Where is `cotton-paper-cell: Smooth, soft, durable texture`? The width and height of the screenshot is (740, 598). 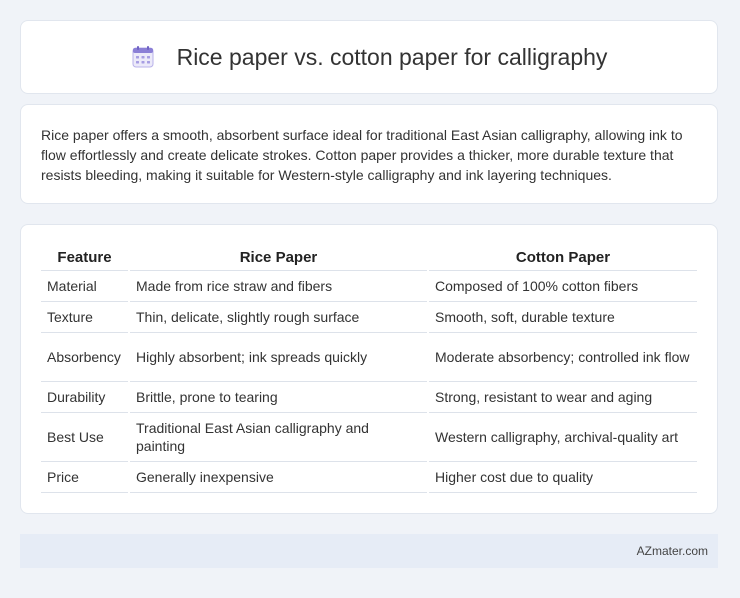 cotton-paper-cell: Smooth, soft, durable texture is located at coordinates (562, 317).